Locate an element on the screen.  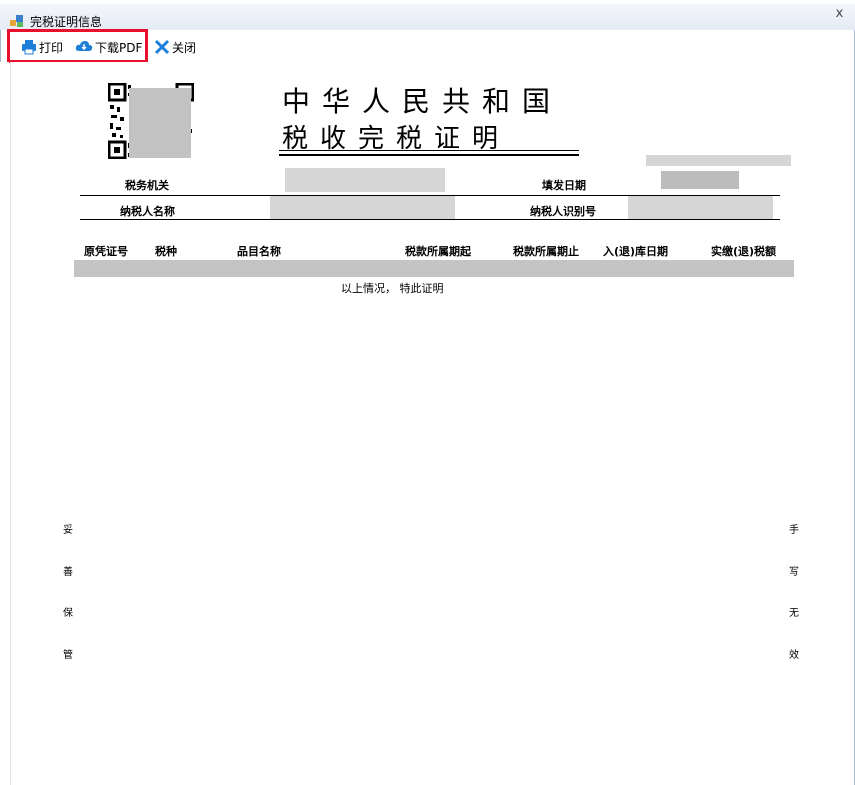
certificate-title-line1: 中华人民共和国 is located at coordinates (422, 101).